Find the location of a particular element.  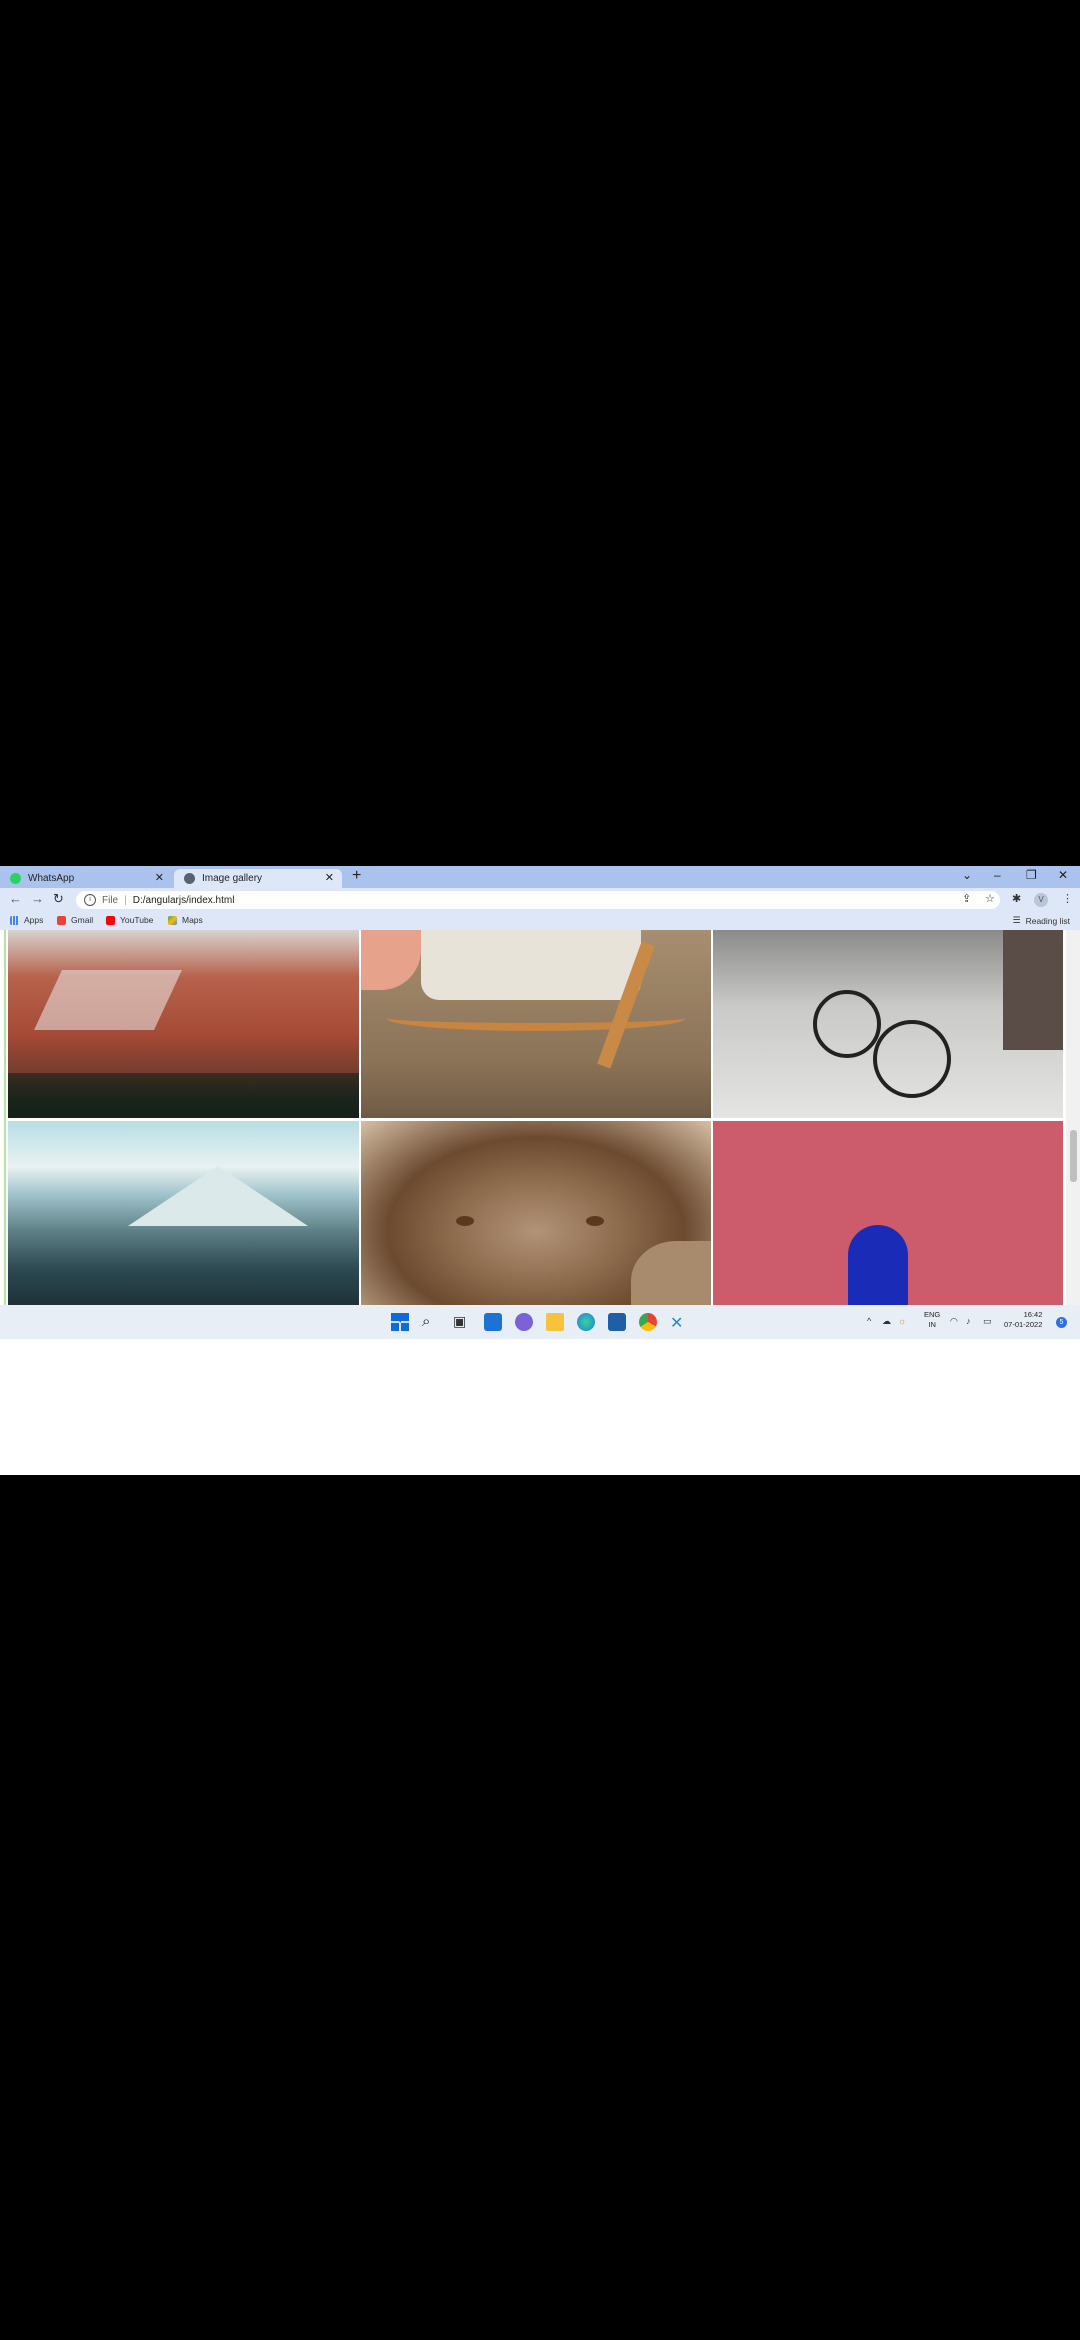

reading-list-button: ☰ Reading list is located at coordinates (1042, 920).